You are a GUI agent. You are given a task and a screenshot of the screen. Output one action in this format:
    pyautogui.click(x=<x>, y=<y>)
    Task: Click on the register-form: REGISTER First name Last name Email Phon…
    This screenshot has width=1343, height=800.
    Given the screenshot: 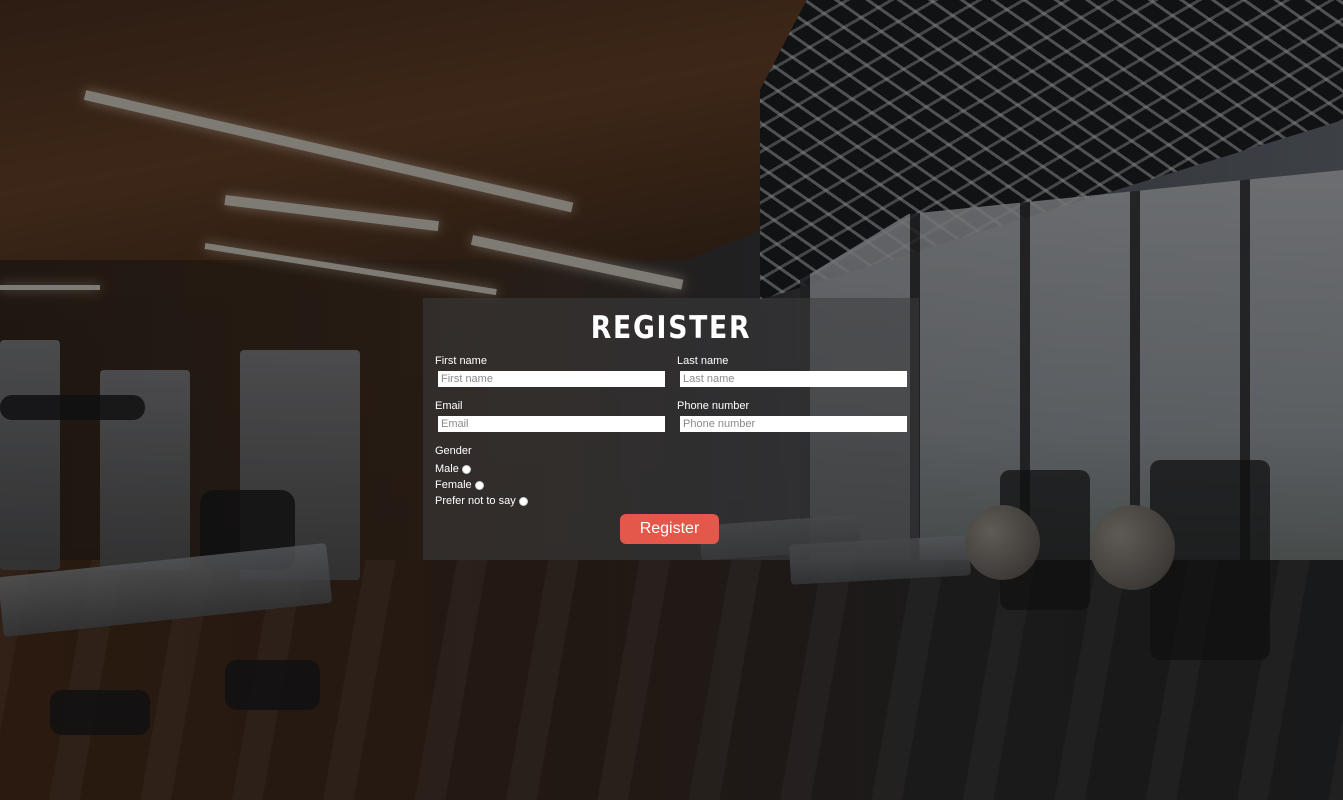 What is the action you would take?
    pyautogui.click(x=671, y=429)
    